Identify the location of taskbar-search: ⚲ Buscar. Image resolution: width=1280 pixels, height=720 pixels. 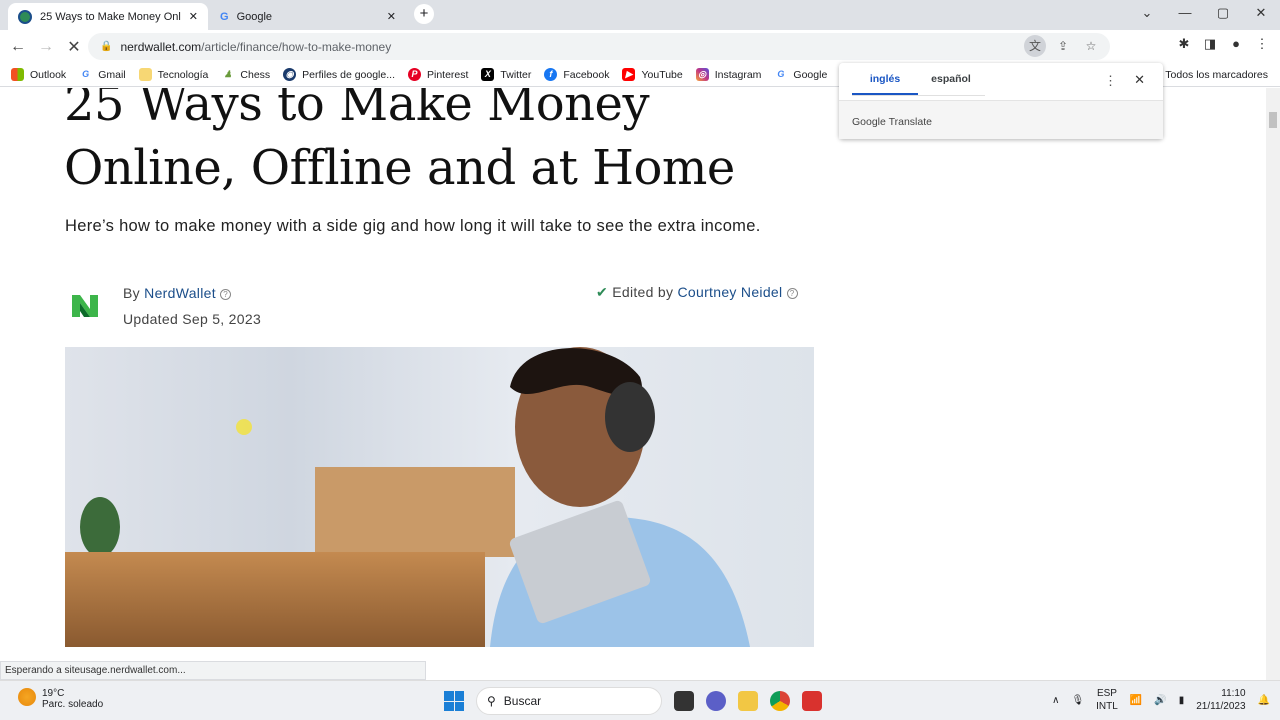
(569, 701).